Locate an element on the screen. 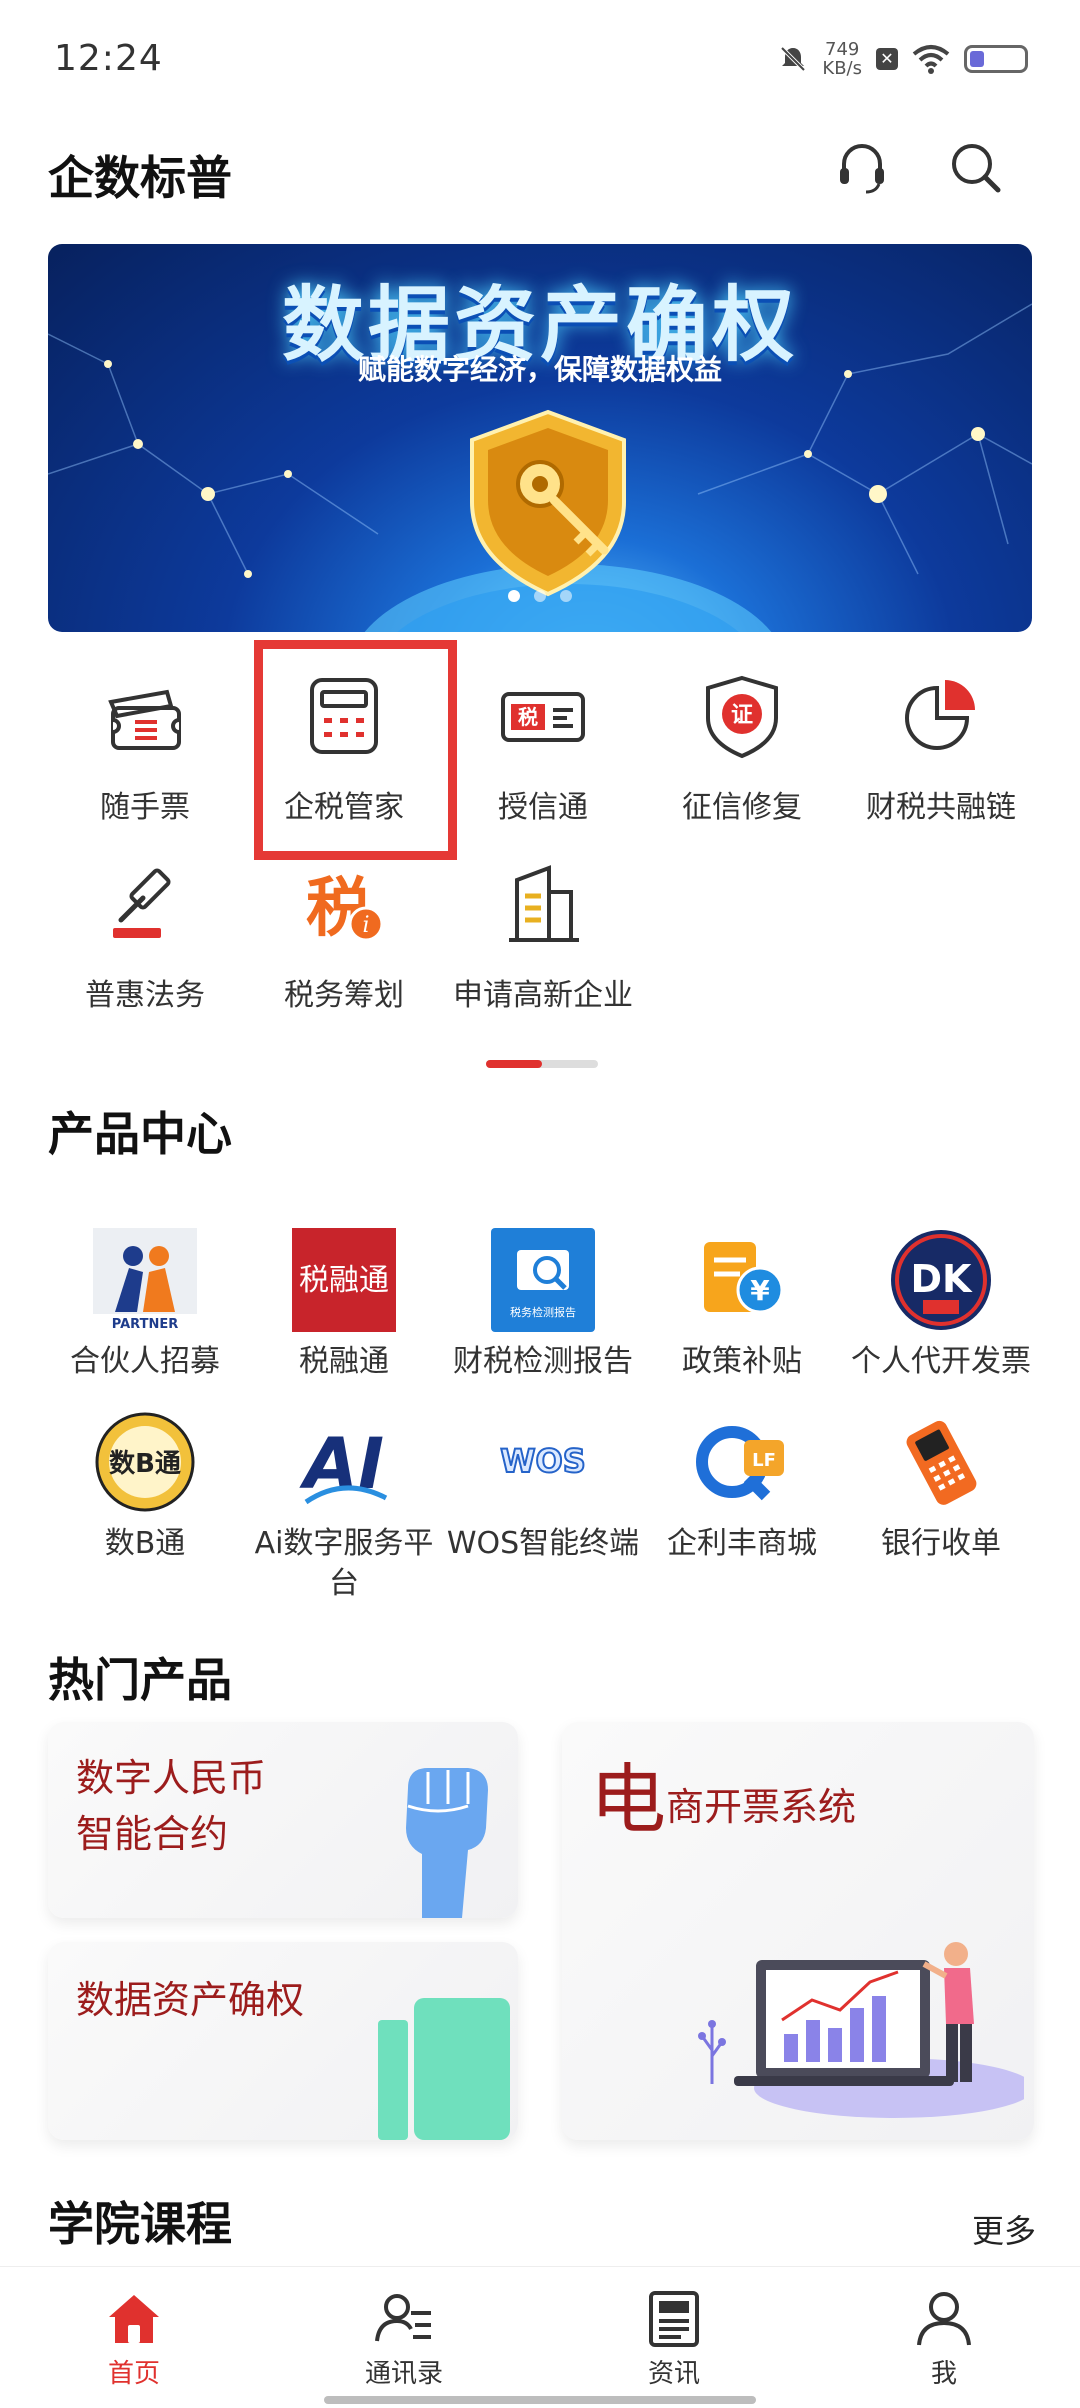 The height and width of the screenshot is (2408, 1080). product-item: 银行收单 is located at coordinates (941, 1487).